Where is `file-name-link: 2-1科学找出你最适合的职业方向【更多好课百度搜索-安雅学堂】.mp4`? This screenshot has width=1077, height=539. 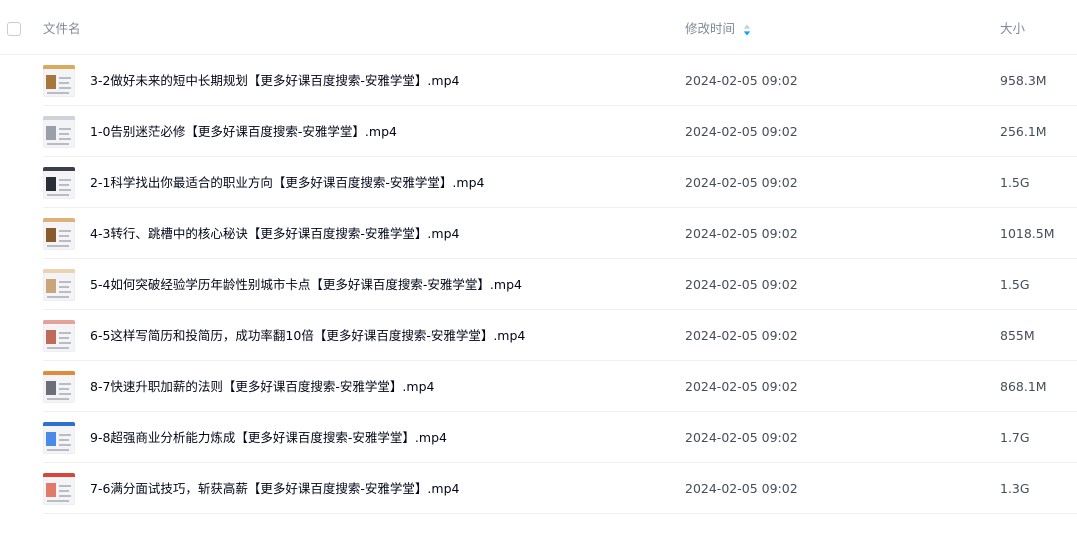
file-name-link: 2-1科学找出你最适合的职业方向【更多好课百度搜索-安雅学堂】.mp4 is located at coordinates (287, 182).